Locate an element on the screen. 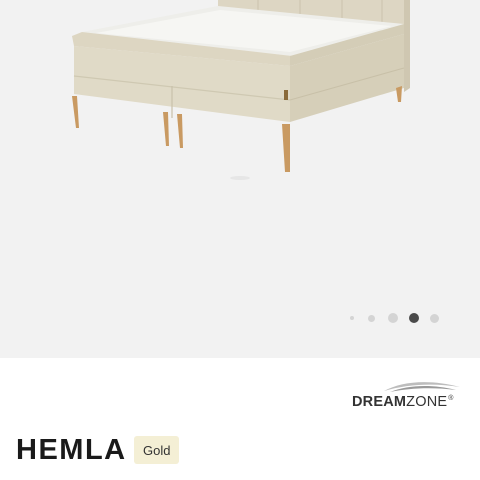 The height and width of the screenshot is (480, 480). brand-logo: DREAMZONE® is located at coordinates (408, 395).